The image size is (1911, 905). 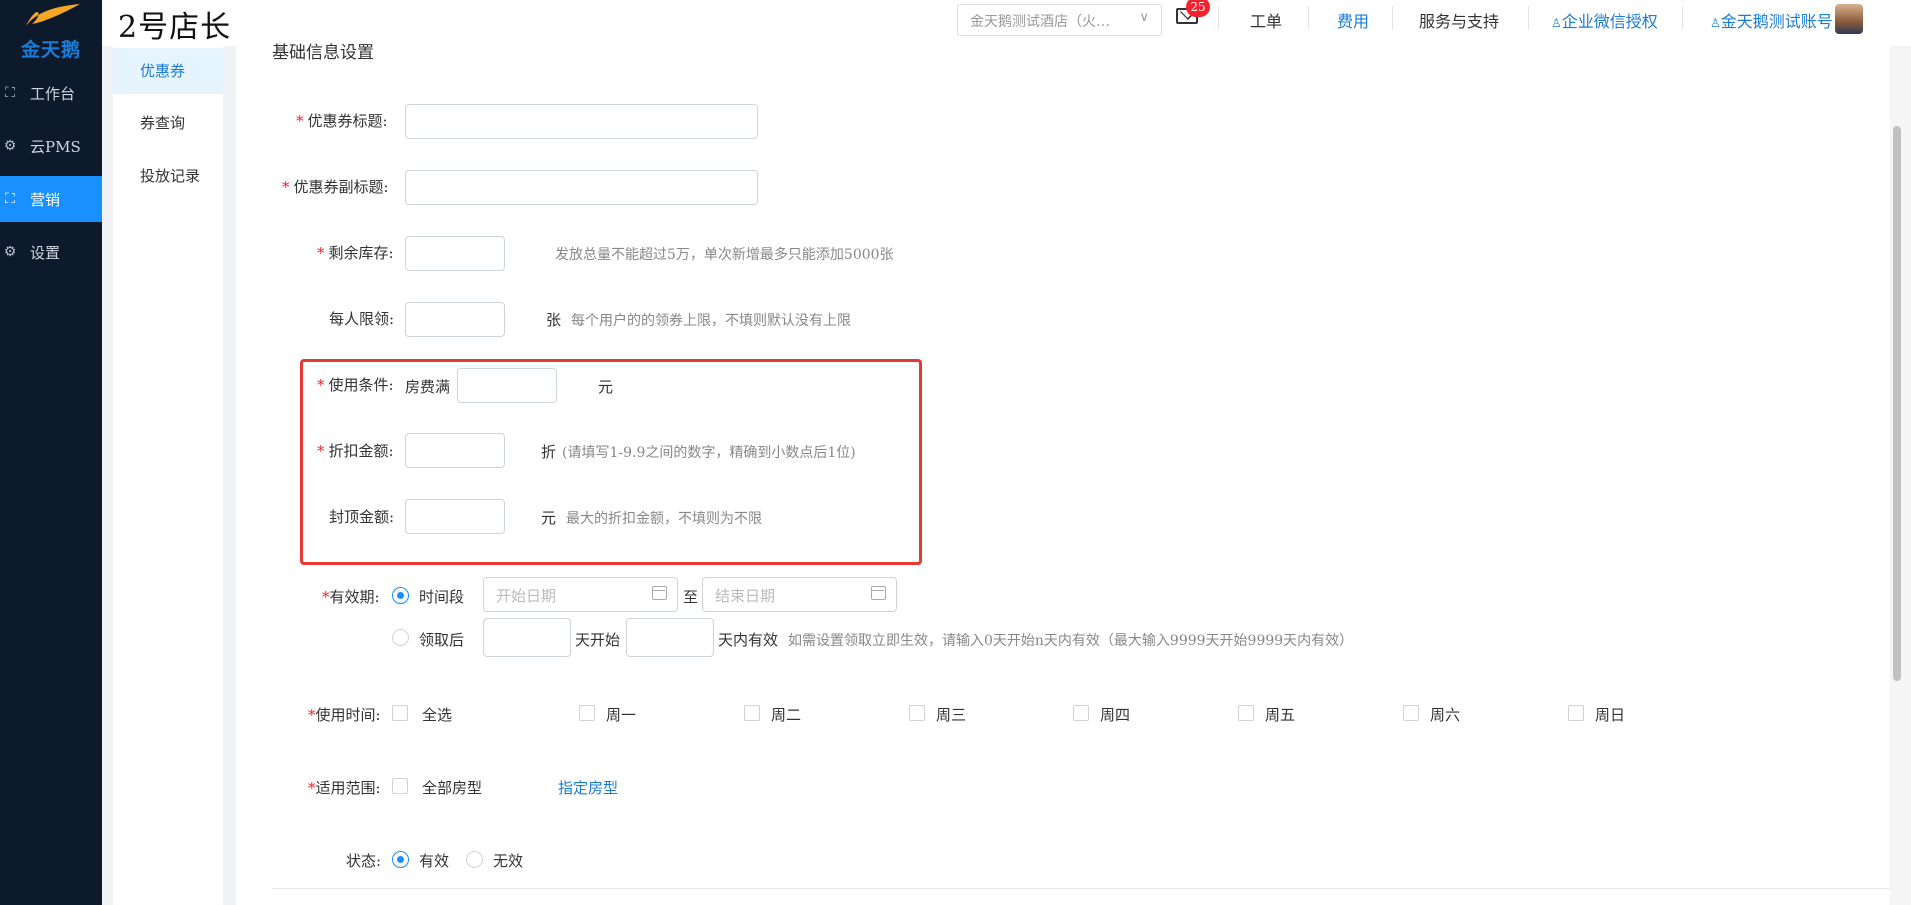 I want to click on use-time-label: *使用时间:, so click(x=344, y=715).